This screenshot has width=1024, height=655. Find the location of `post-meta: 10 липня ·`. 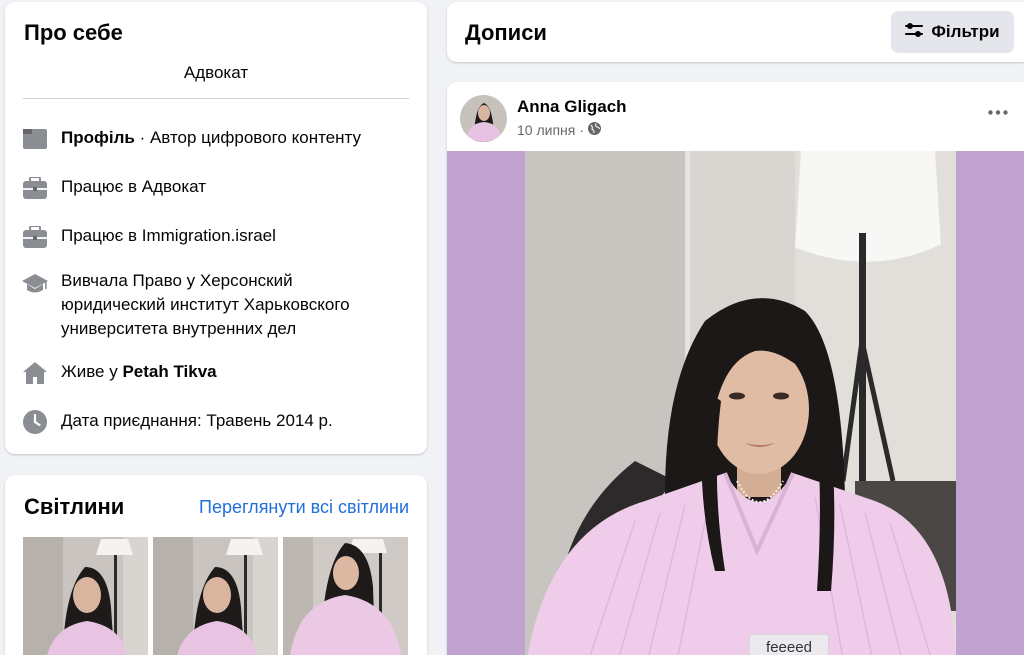

post-meta: 10 липня · is located at coordinates (559, 130).